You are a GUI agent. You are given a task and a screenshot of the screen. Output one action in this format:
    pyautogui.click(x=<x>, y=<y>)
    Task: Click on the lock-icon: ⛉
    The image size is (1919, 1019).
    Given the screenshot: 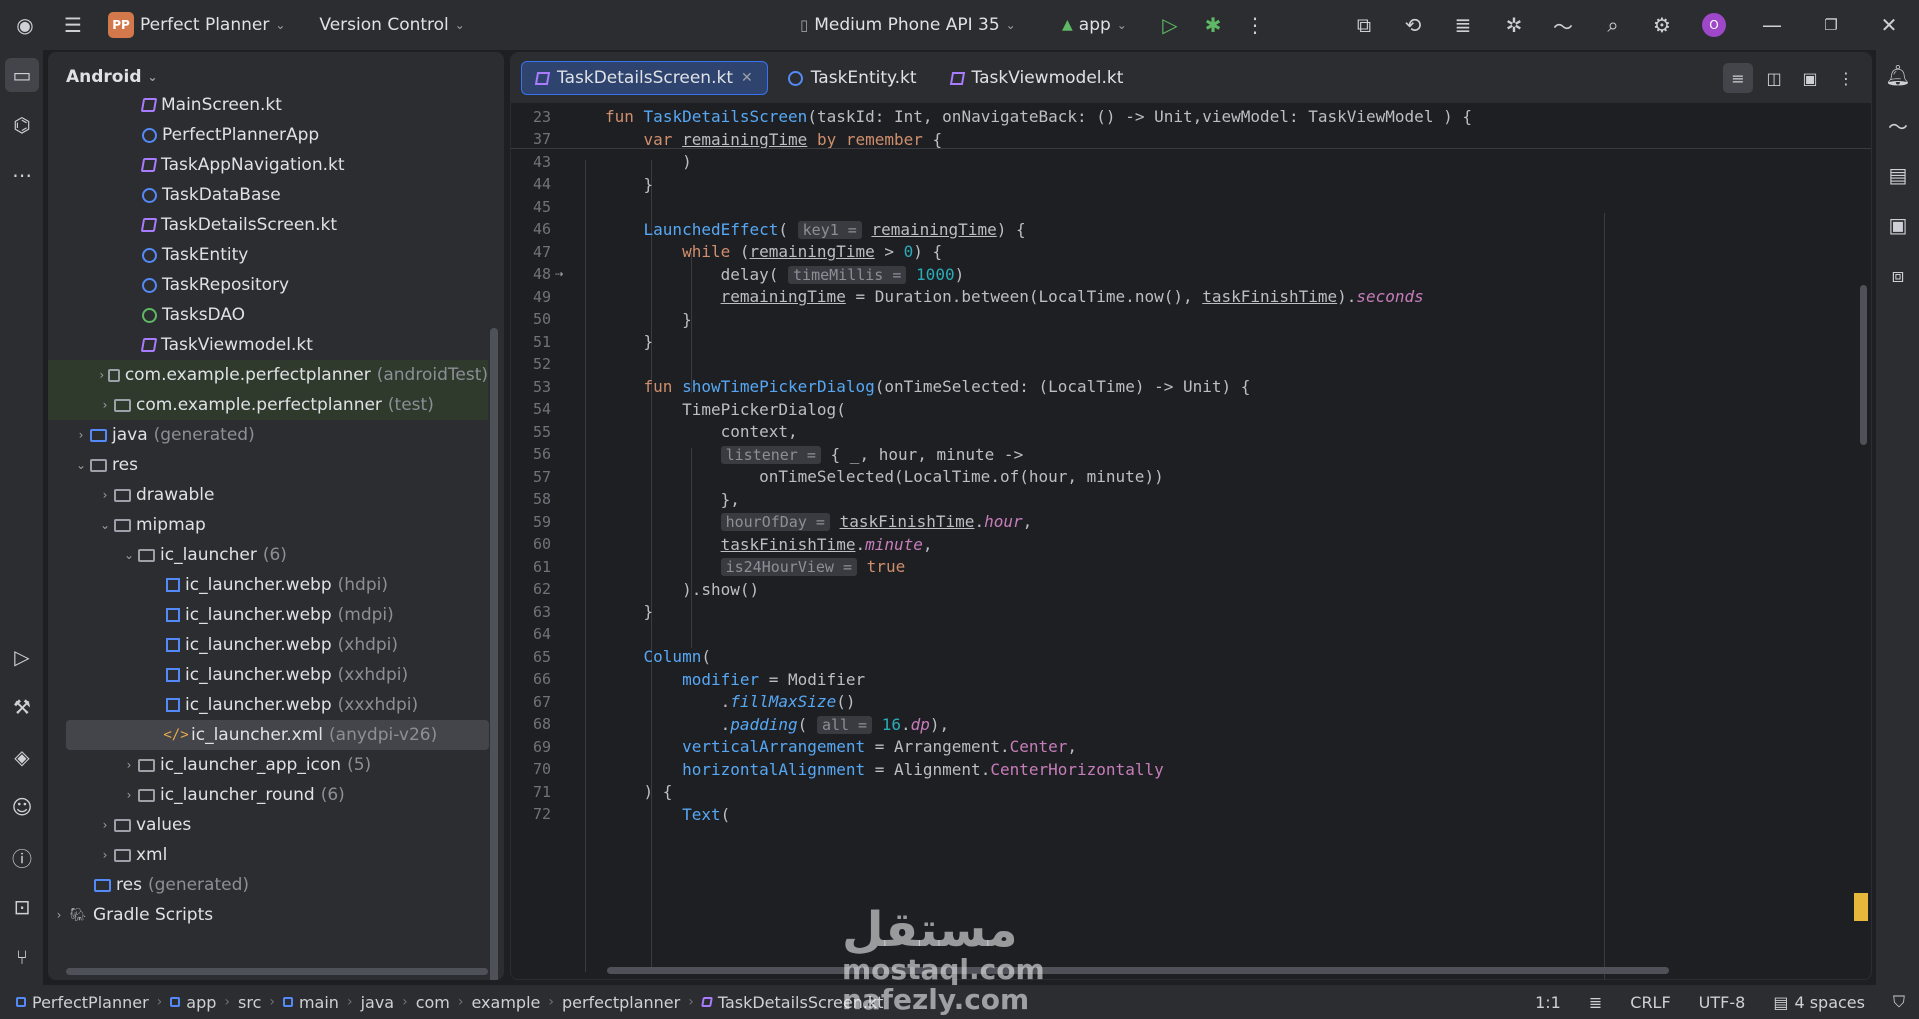 What is the action you would take?
    pyautogui.click(x=1899, y=1002)
    